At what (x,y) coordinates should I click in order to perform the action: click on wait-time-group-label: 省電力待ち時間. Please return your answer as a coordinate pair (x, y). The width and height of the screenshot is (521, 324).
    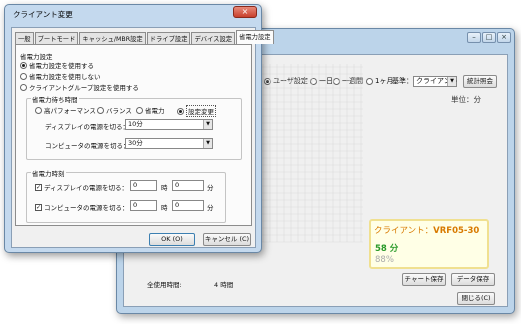
    Looking at the image, I should click on (55, 99).